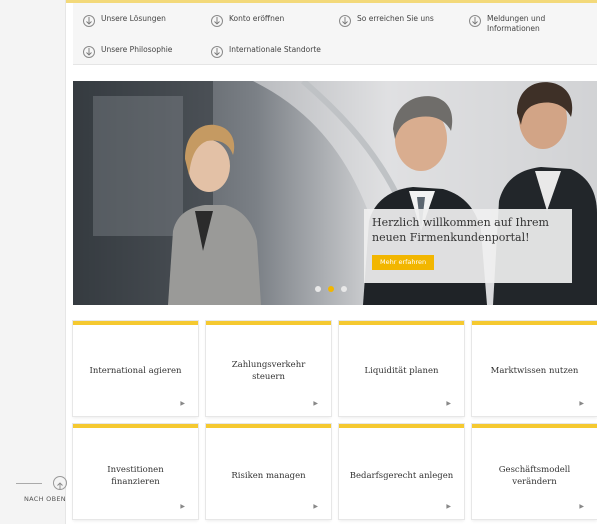 This screenshot has height=524, width=597. What do you see at coordinates (60, 483) in the screenshot?
I see `arrow-up-circle-icon` at bounding box center [60, 483].